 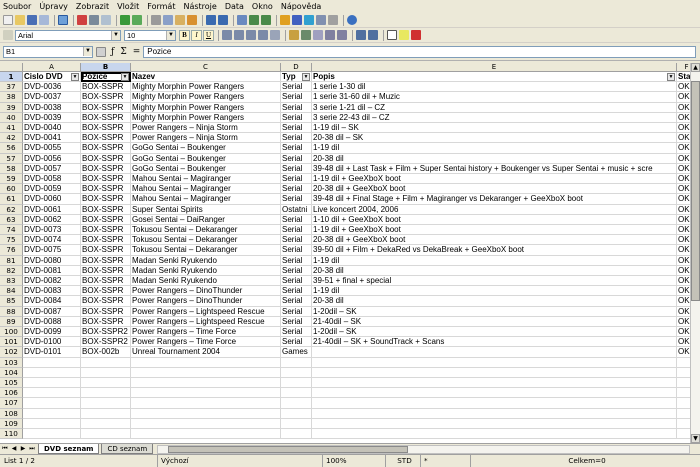 What do you see at coordinates (494, 342) in the screenshot?
I see `table-cell: 21-40dil – SK + SoundTrack + Scans` at bounding box center [494, 342].